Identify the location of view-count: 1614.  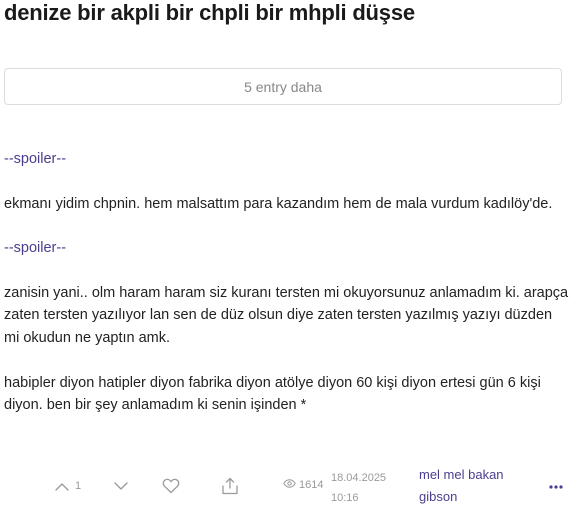
(303, 485).